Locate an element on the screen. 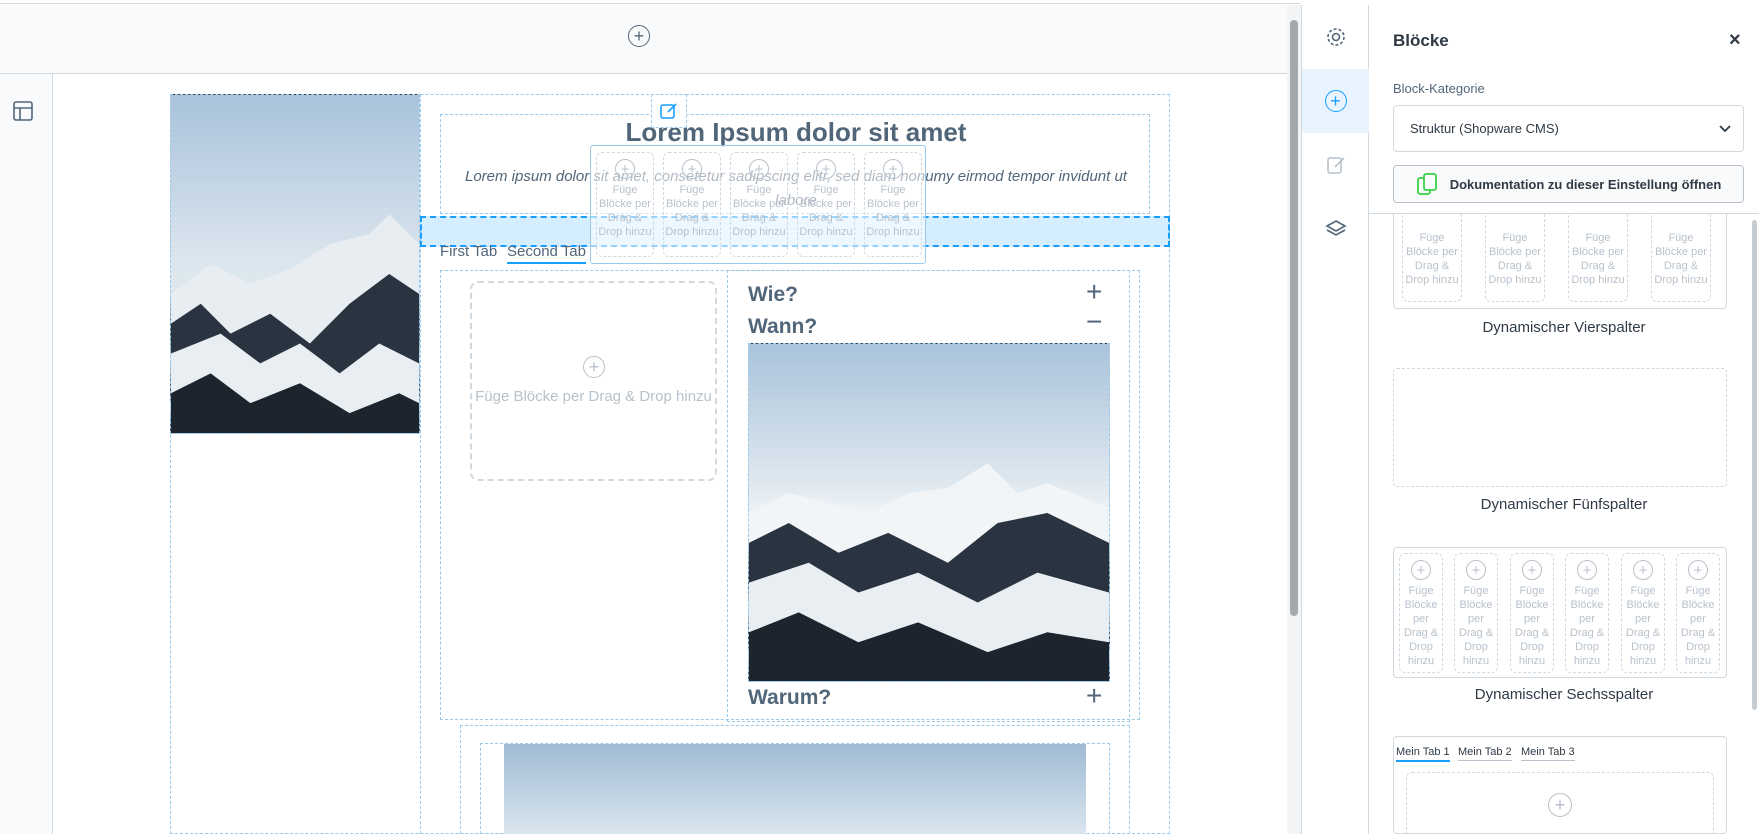 Image resolution: width=1759 pixels, height=834 pixels. layout-icon is located at coordinates (23, 111).